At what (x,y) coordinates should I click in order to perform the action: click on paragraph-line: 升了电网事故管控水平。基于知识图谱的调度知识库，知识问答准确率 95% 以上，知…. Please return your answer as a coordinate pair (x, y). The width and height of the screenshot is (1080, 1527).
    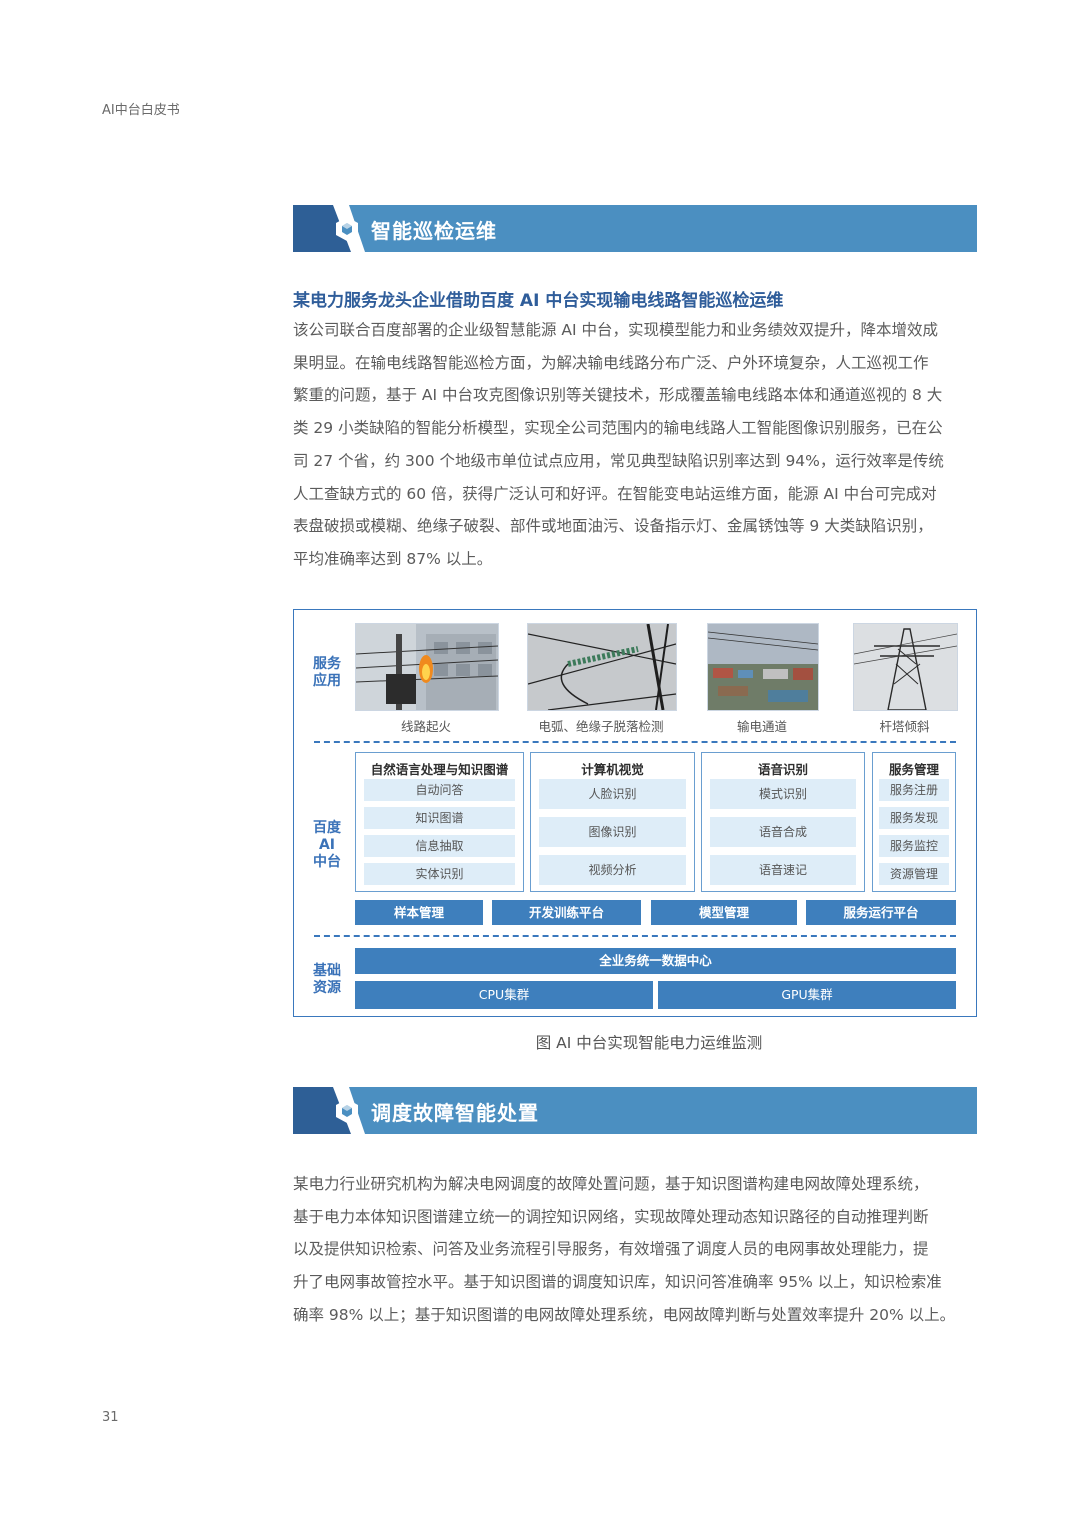
    Looking at the image, I should click on (617, 1282).